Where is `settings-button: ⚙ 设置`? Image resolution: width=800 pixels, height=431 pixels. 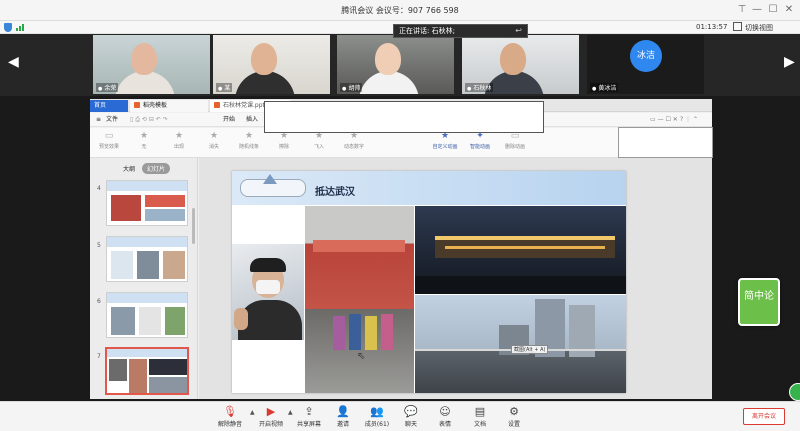 settings-button: ⚙ 设置 is located at coordinates (514, 418).